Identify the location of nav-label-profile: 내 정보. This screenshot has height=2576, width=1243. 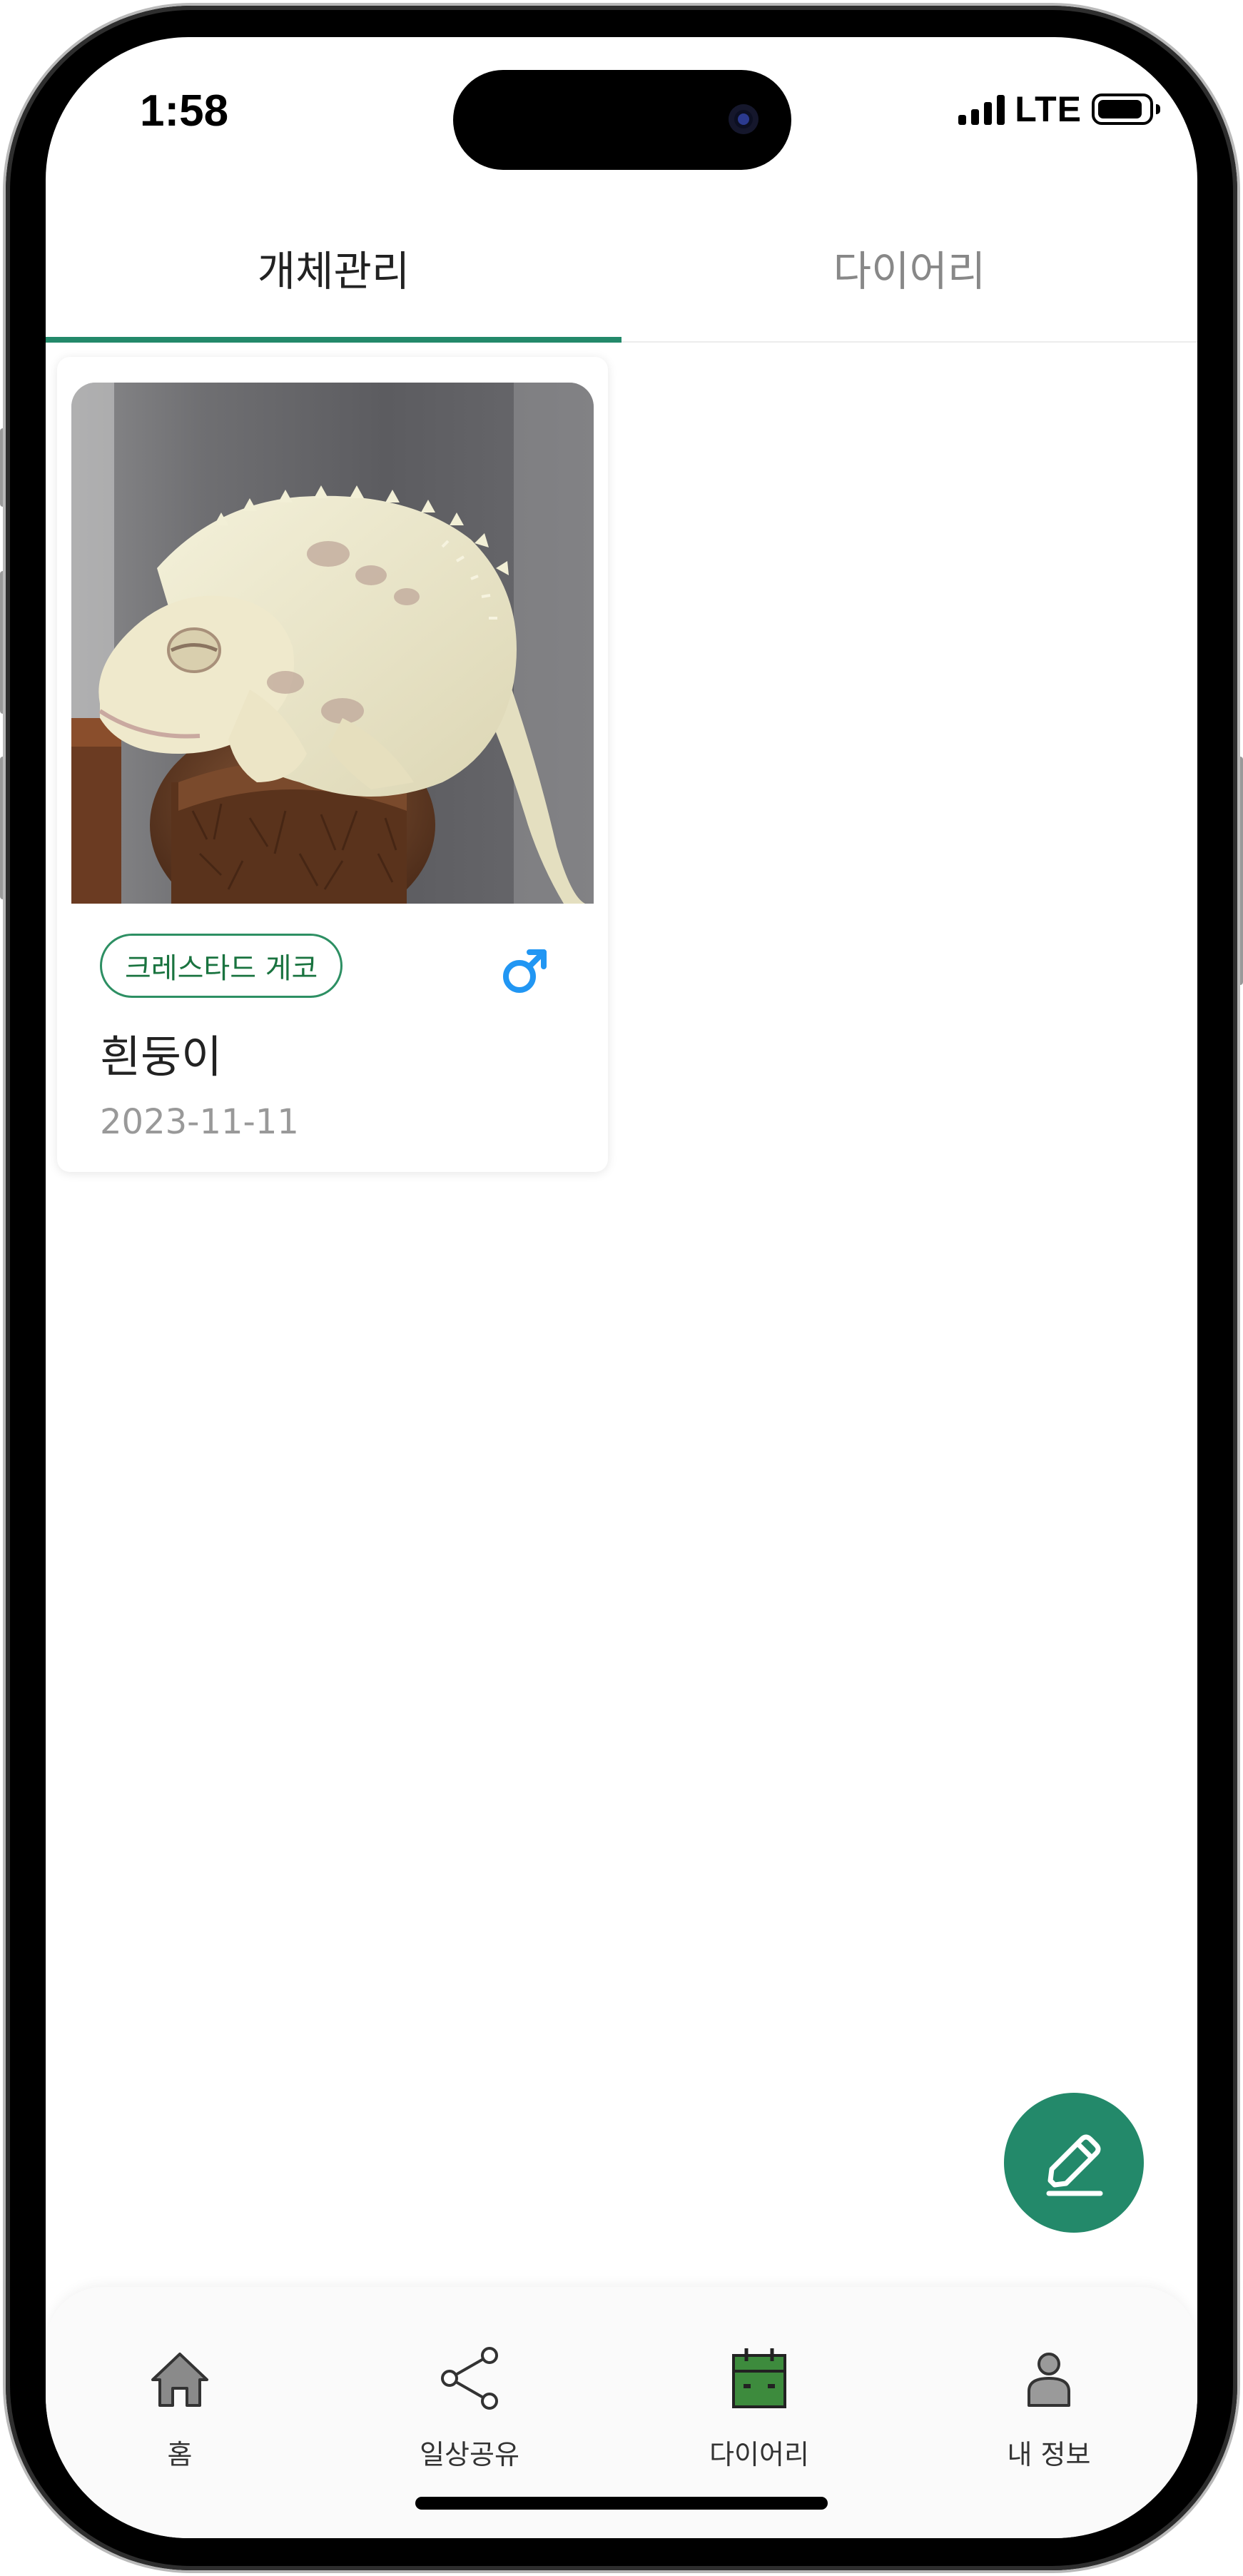
(1049, 2454).